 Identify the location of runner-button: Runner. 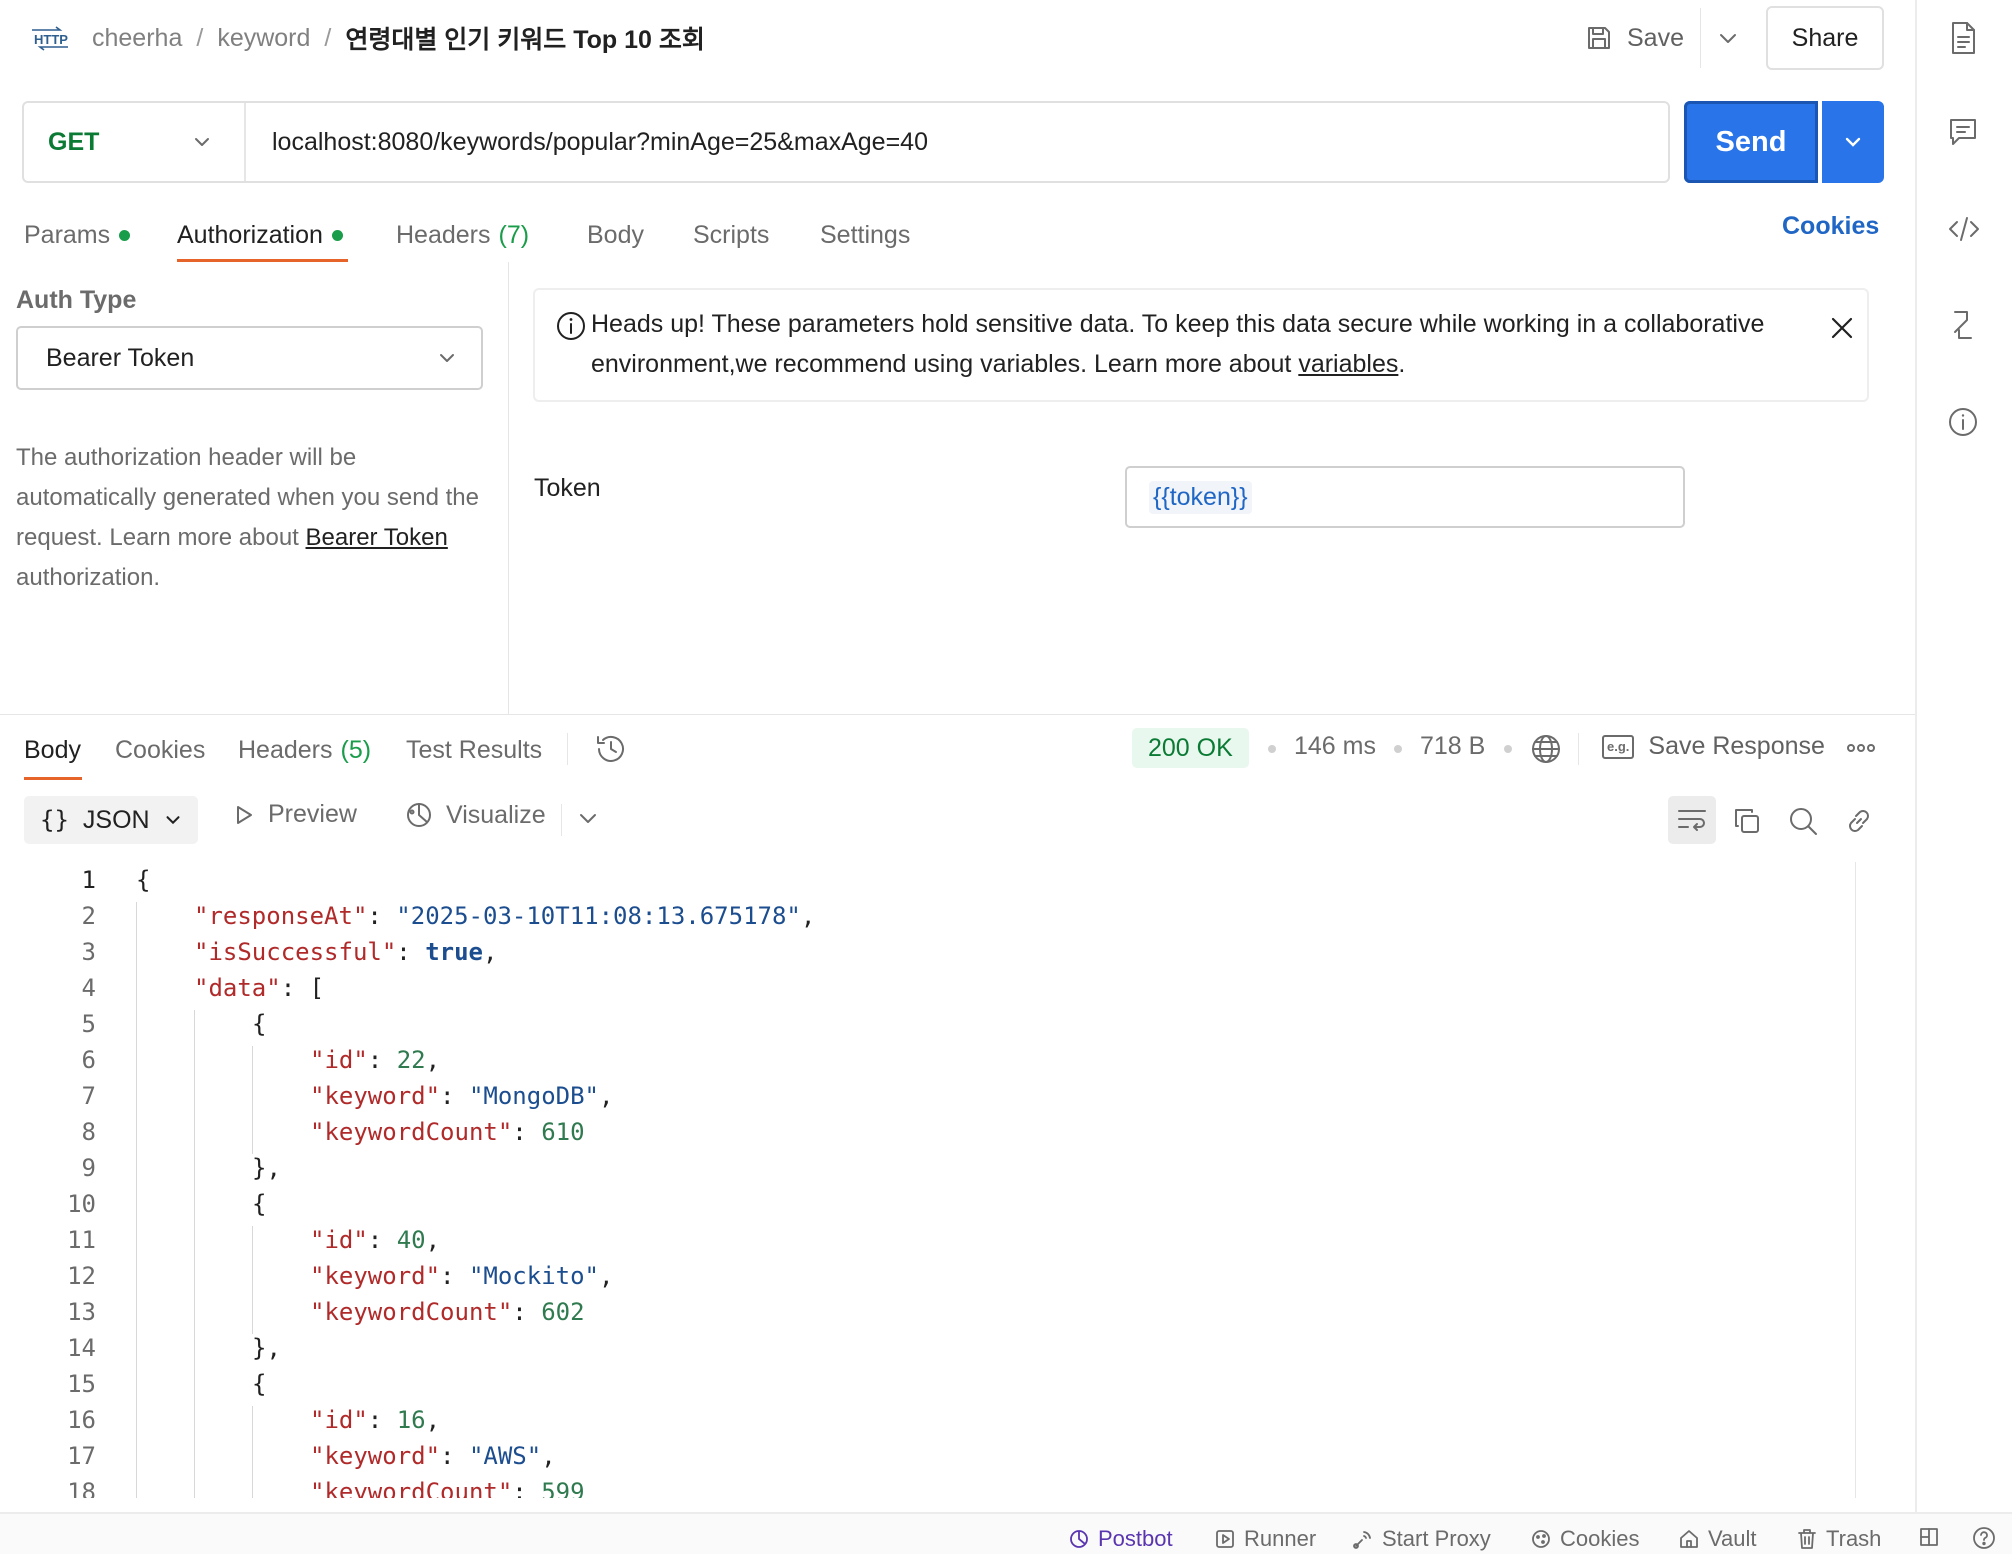
(1265, 1539).